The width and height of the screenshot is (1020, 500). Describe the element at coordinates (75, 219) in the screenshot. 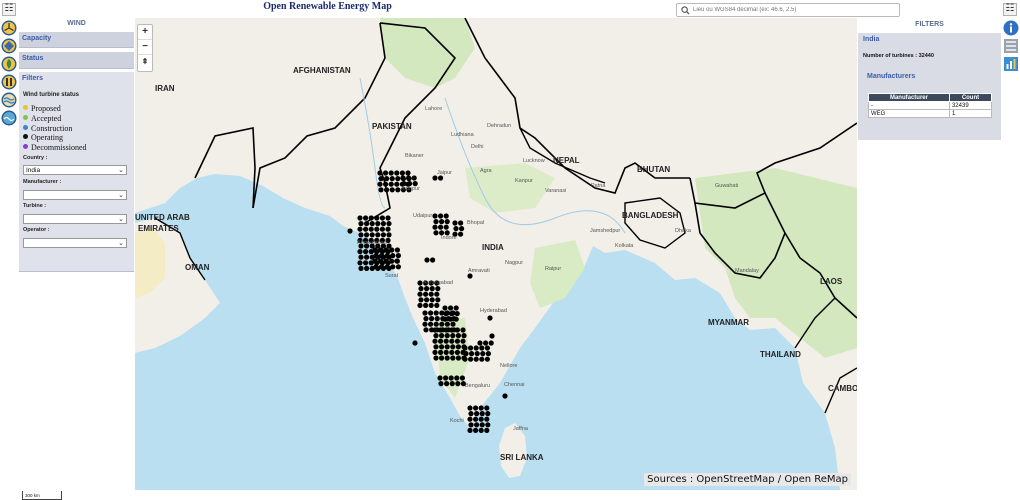

I see `turbine-select: ⌄` at that location.